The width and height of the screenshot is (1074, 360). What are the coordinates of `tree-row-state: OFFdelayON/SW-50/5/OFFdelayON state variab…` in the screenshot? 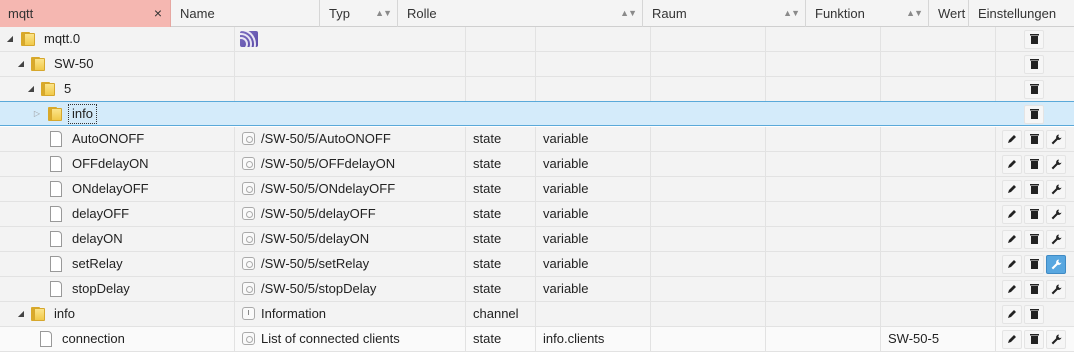 It's located at (537, 164).